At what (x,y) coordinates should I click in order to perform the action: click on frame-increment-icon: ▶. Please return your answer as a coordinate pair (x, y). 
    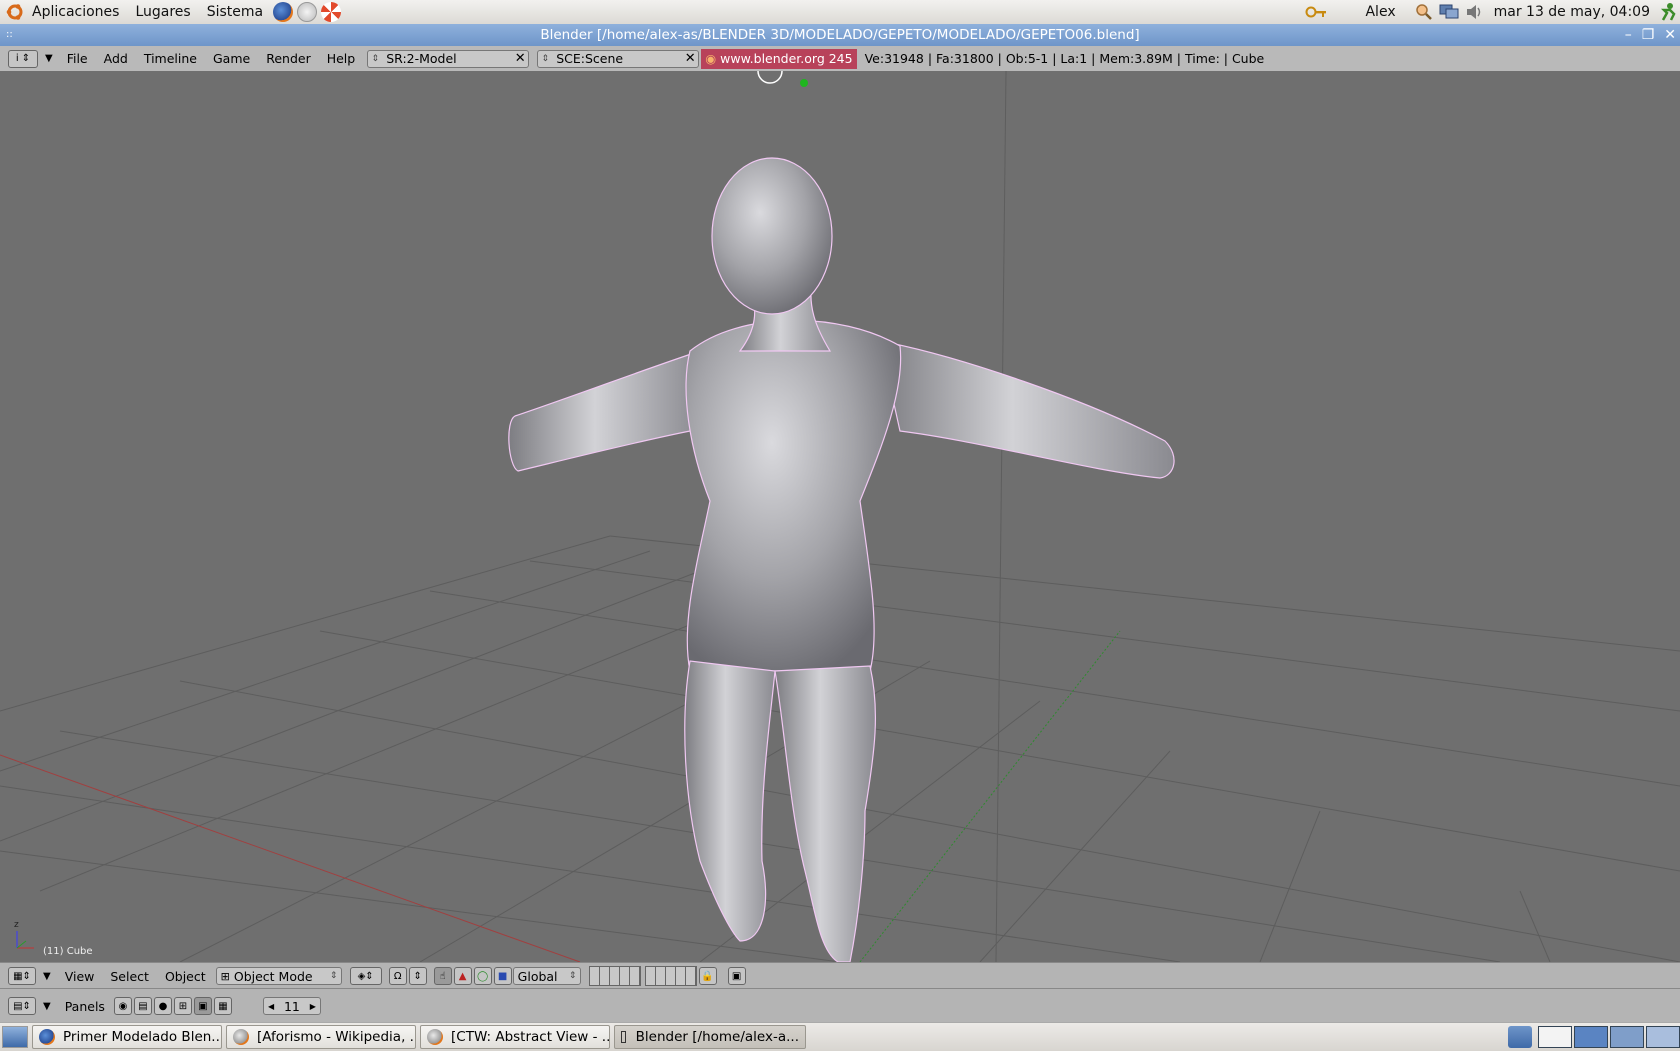
    Looking at the image, I should click on (315, 1006).